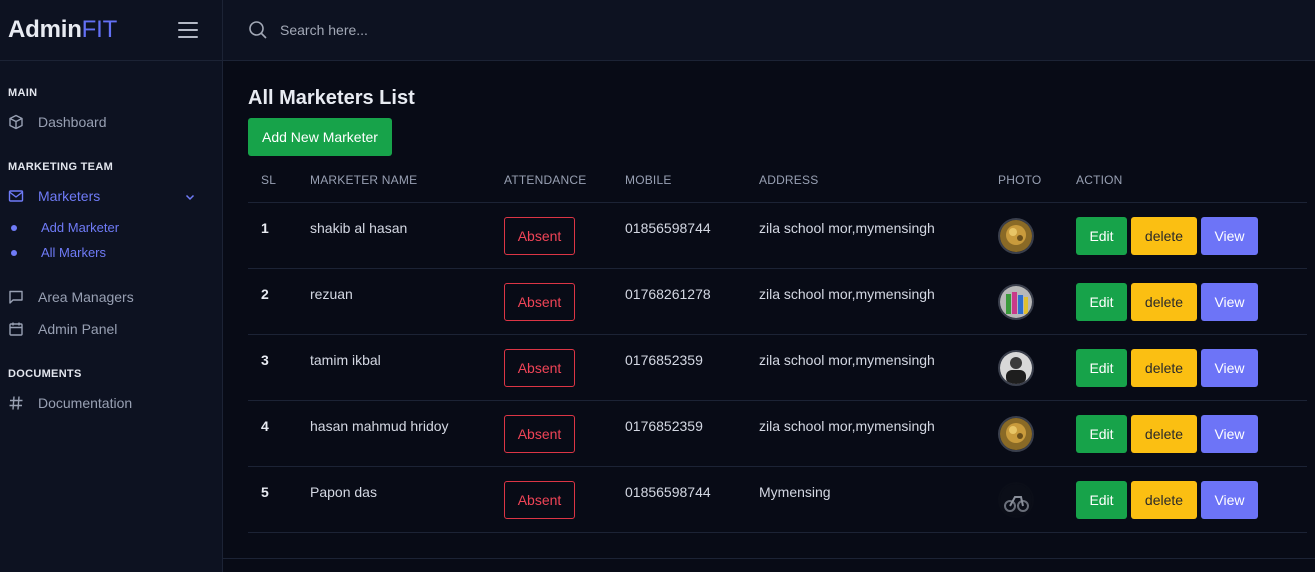  What do you see at coordinates (279, 301) in the screenshot?
I see `cell-sl: 2` at bounding box center [279, 301].